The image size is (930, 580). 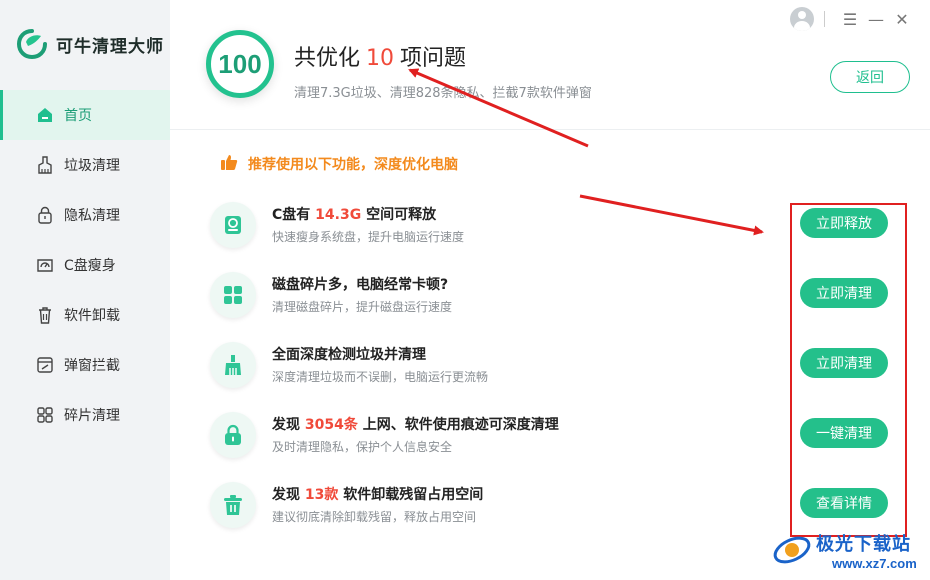 I want to click on sidebar-item-home: 首页, so click(x=85, y=115).